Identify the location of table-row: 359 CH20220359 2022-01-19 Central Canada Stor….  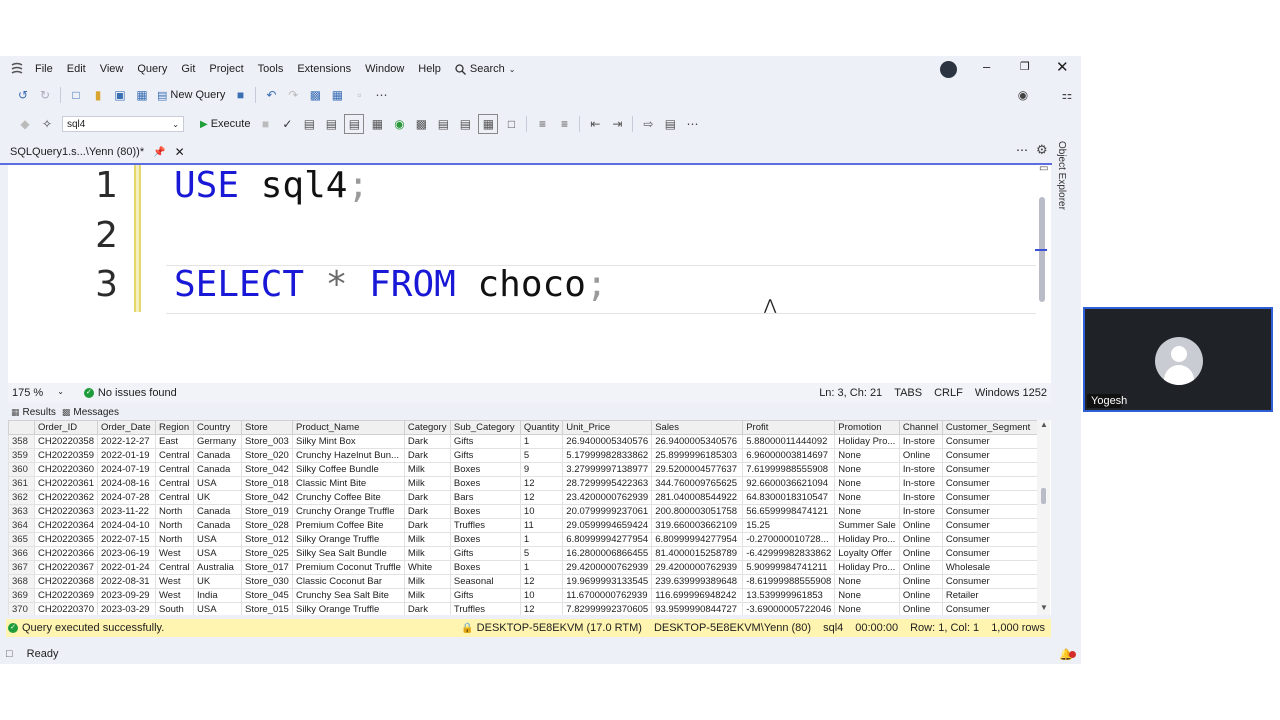
(524, 455).